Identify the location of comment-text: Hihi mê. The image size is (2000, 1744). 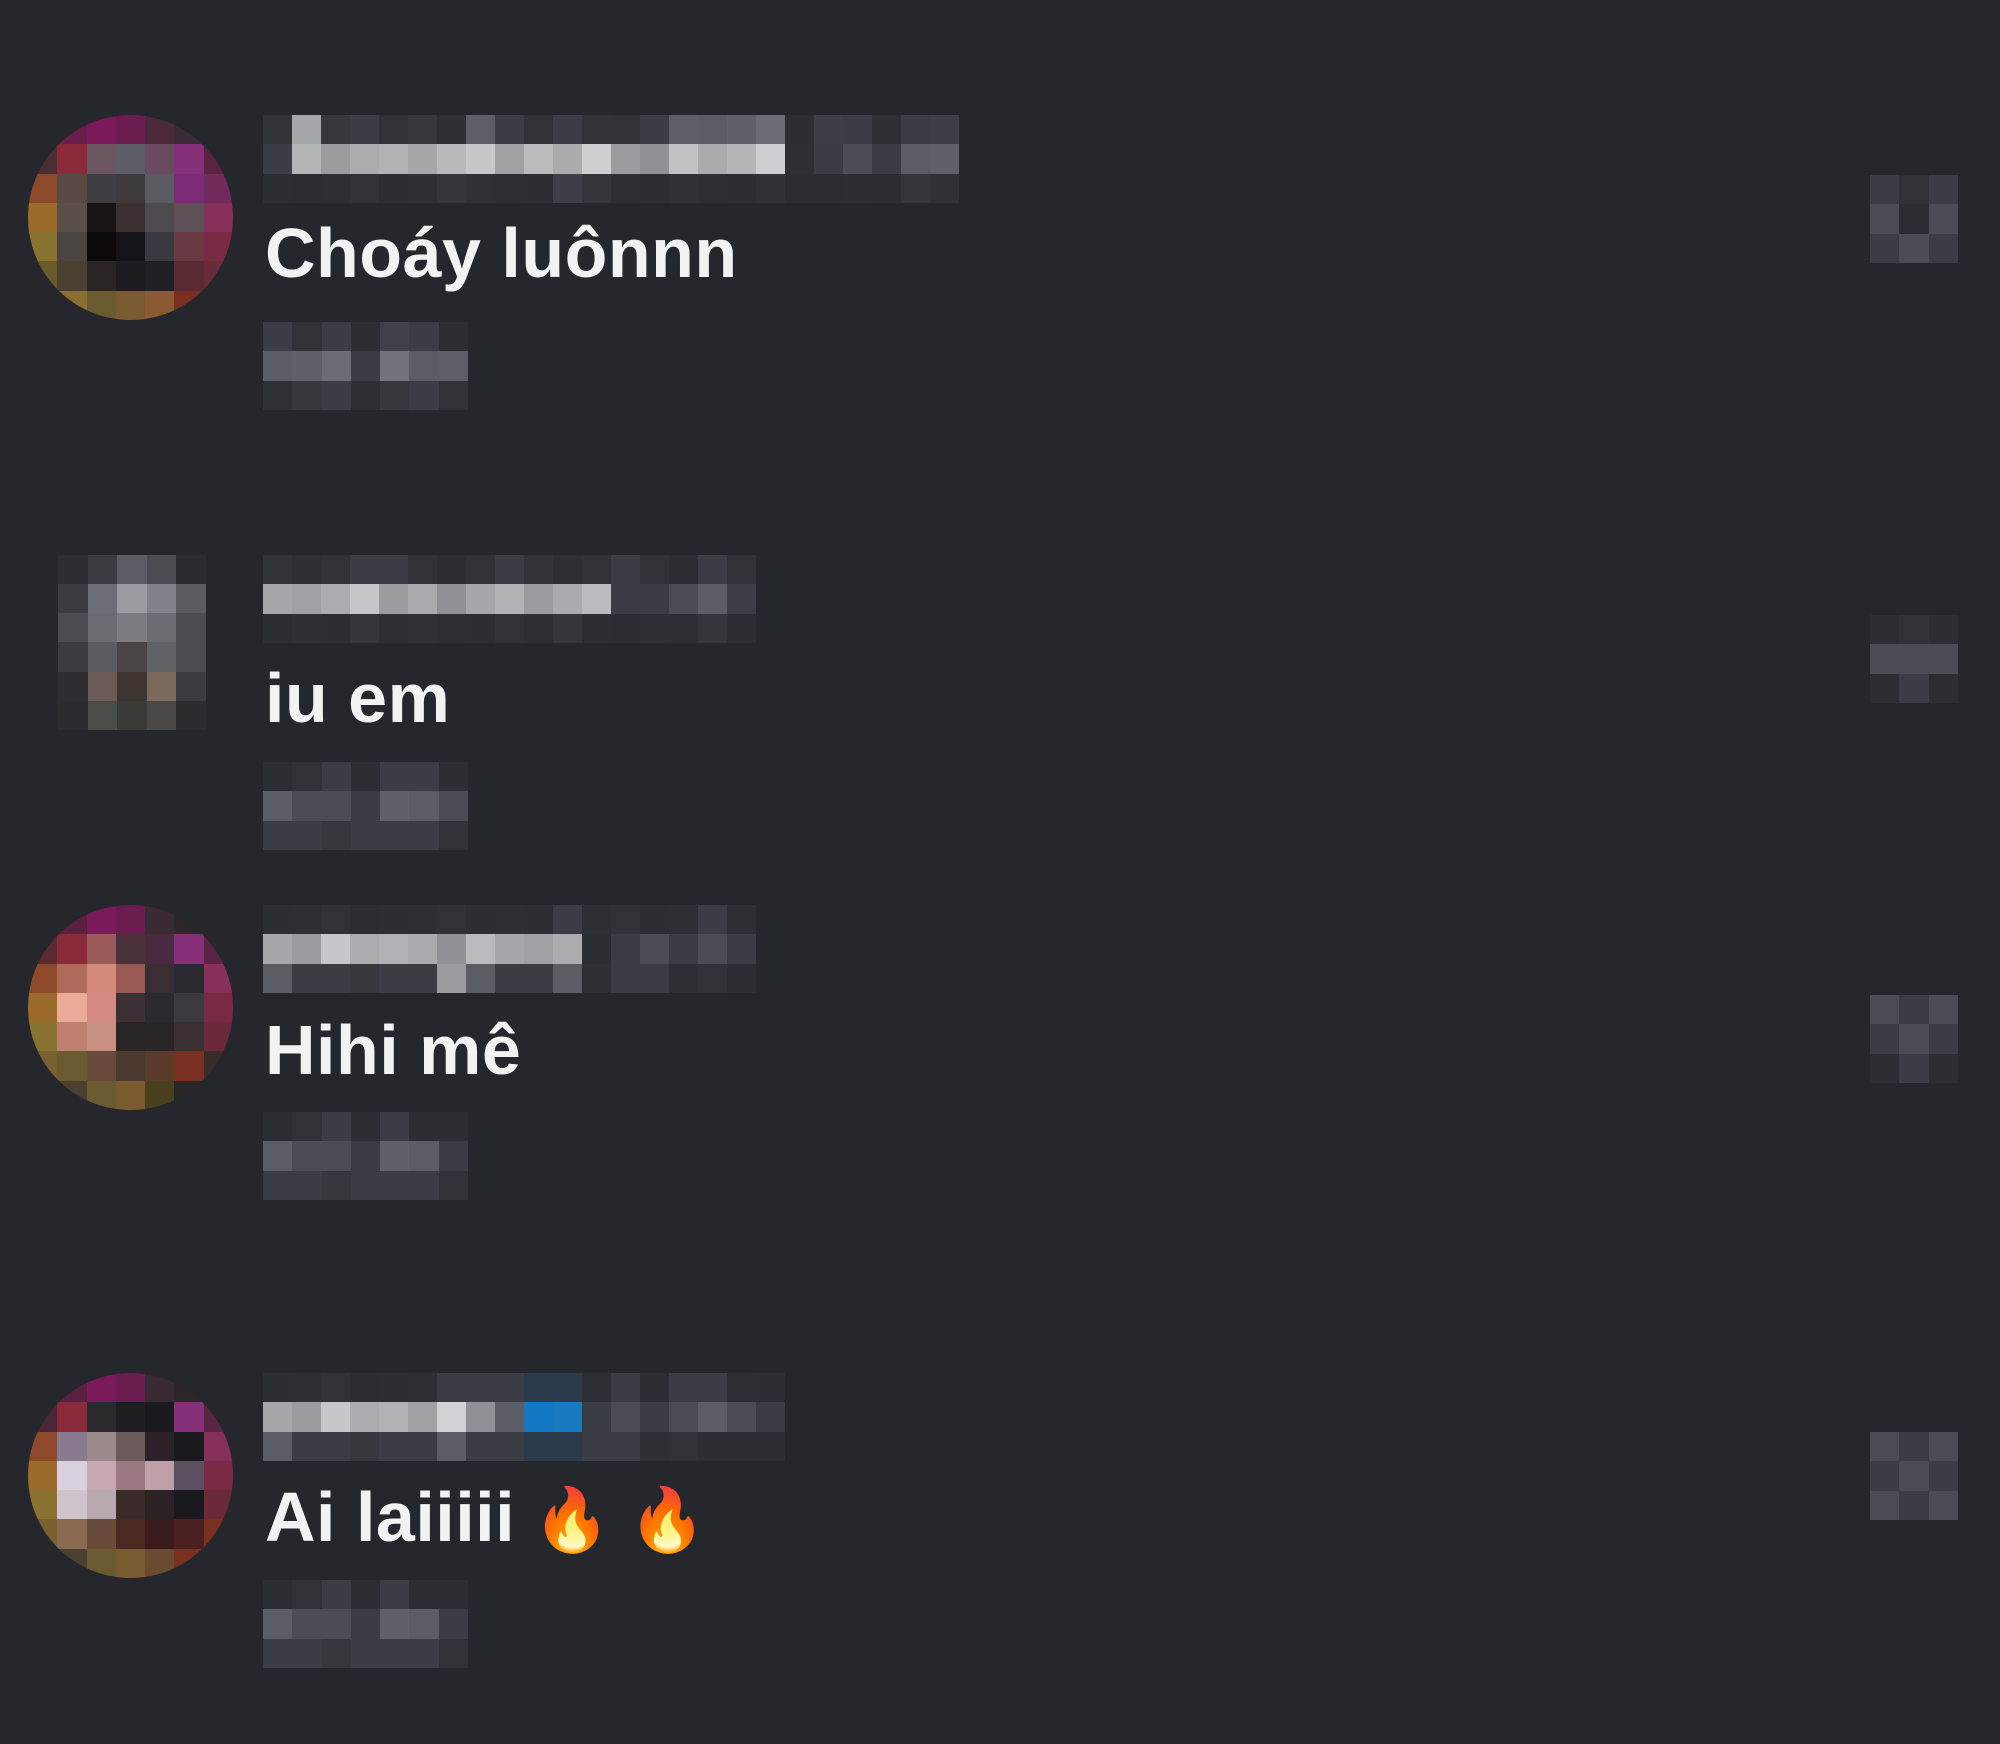
(393, 1050).